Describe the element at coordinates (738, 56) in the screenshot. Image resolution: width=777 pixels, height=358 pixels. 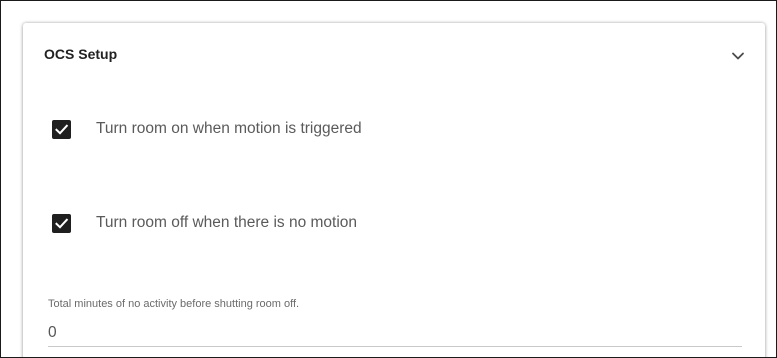
I see `chevron-down-icon` at that location.